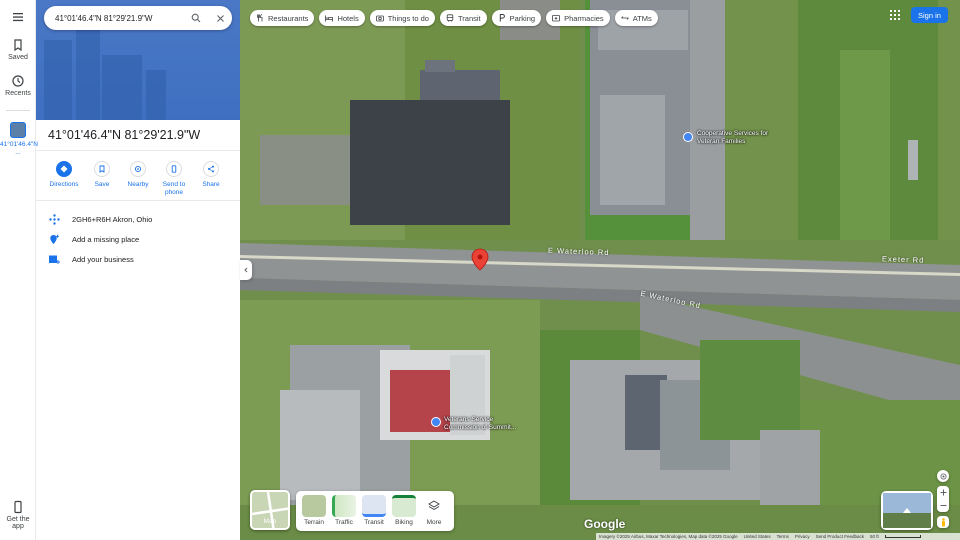 The width and height of the screenshot is (960, 540). I want to click on search-icon, so click(196, 18).